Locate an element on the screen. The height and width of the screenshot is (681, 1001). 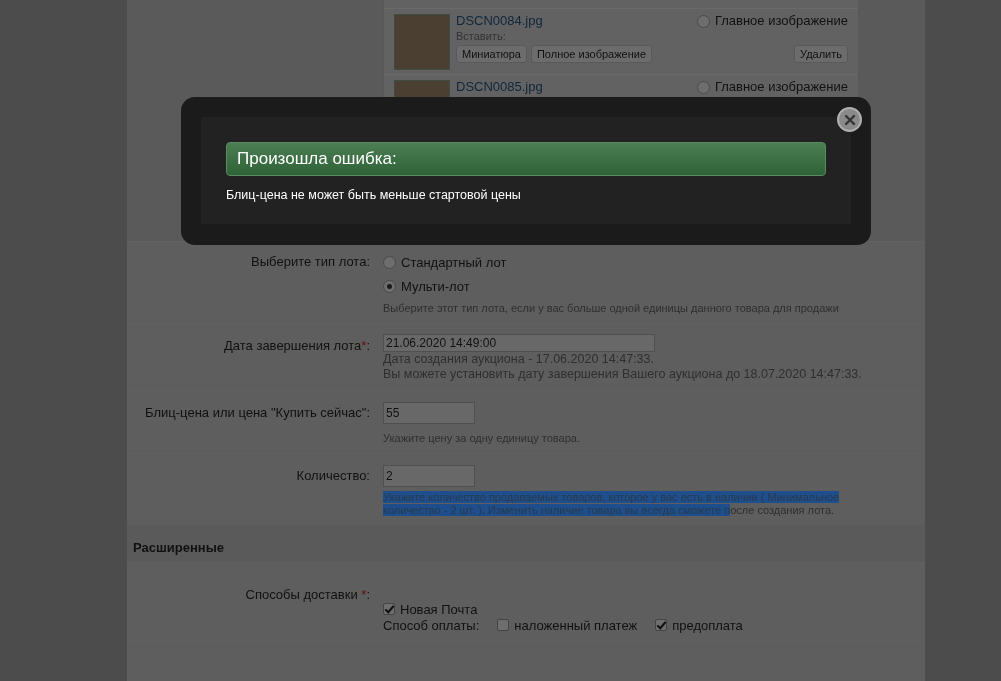
delete-button: Удалить is located at coordinates (821, 54).